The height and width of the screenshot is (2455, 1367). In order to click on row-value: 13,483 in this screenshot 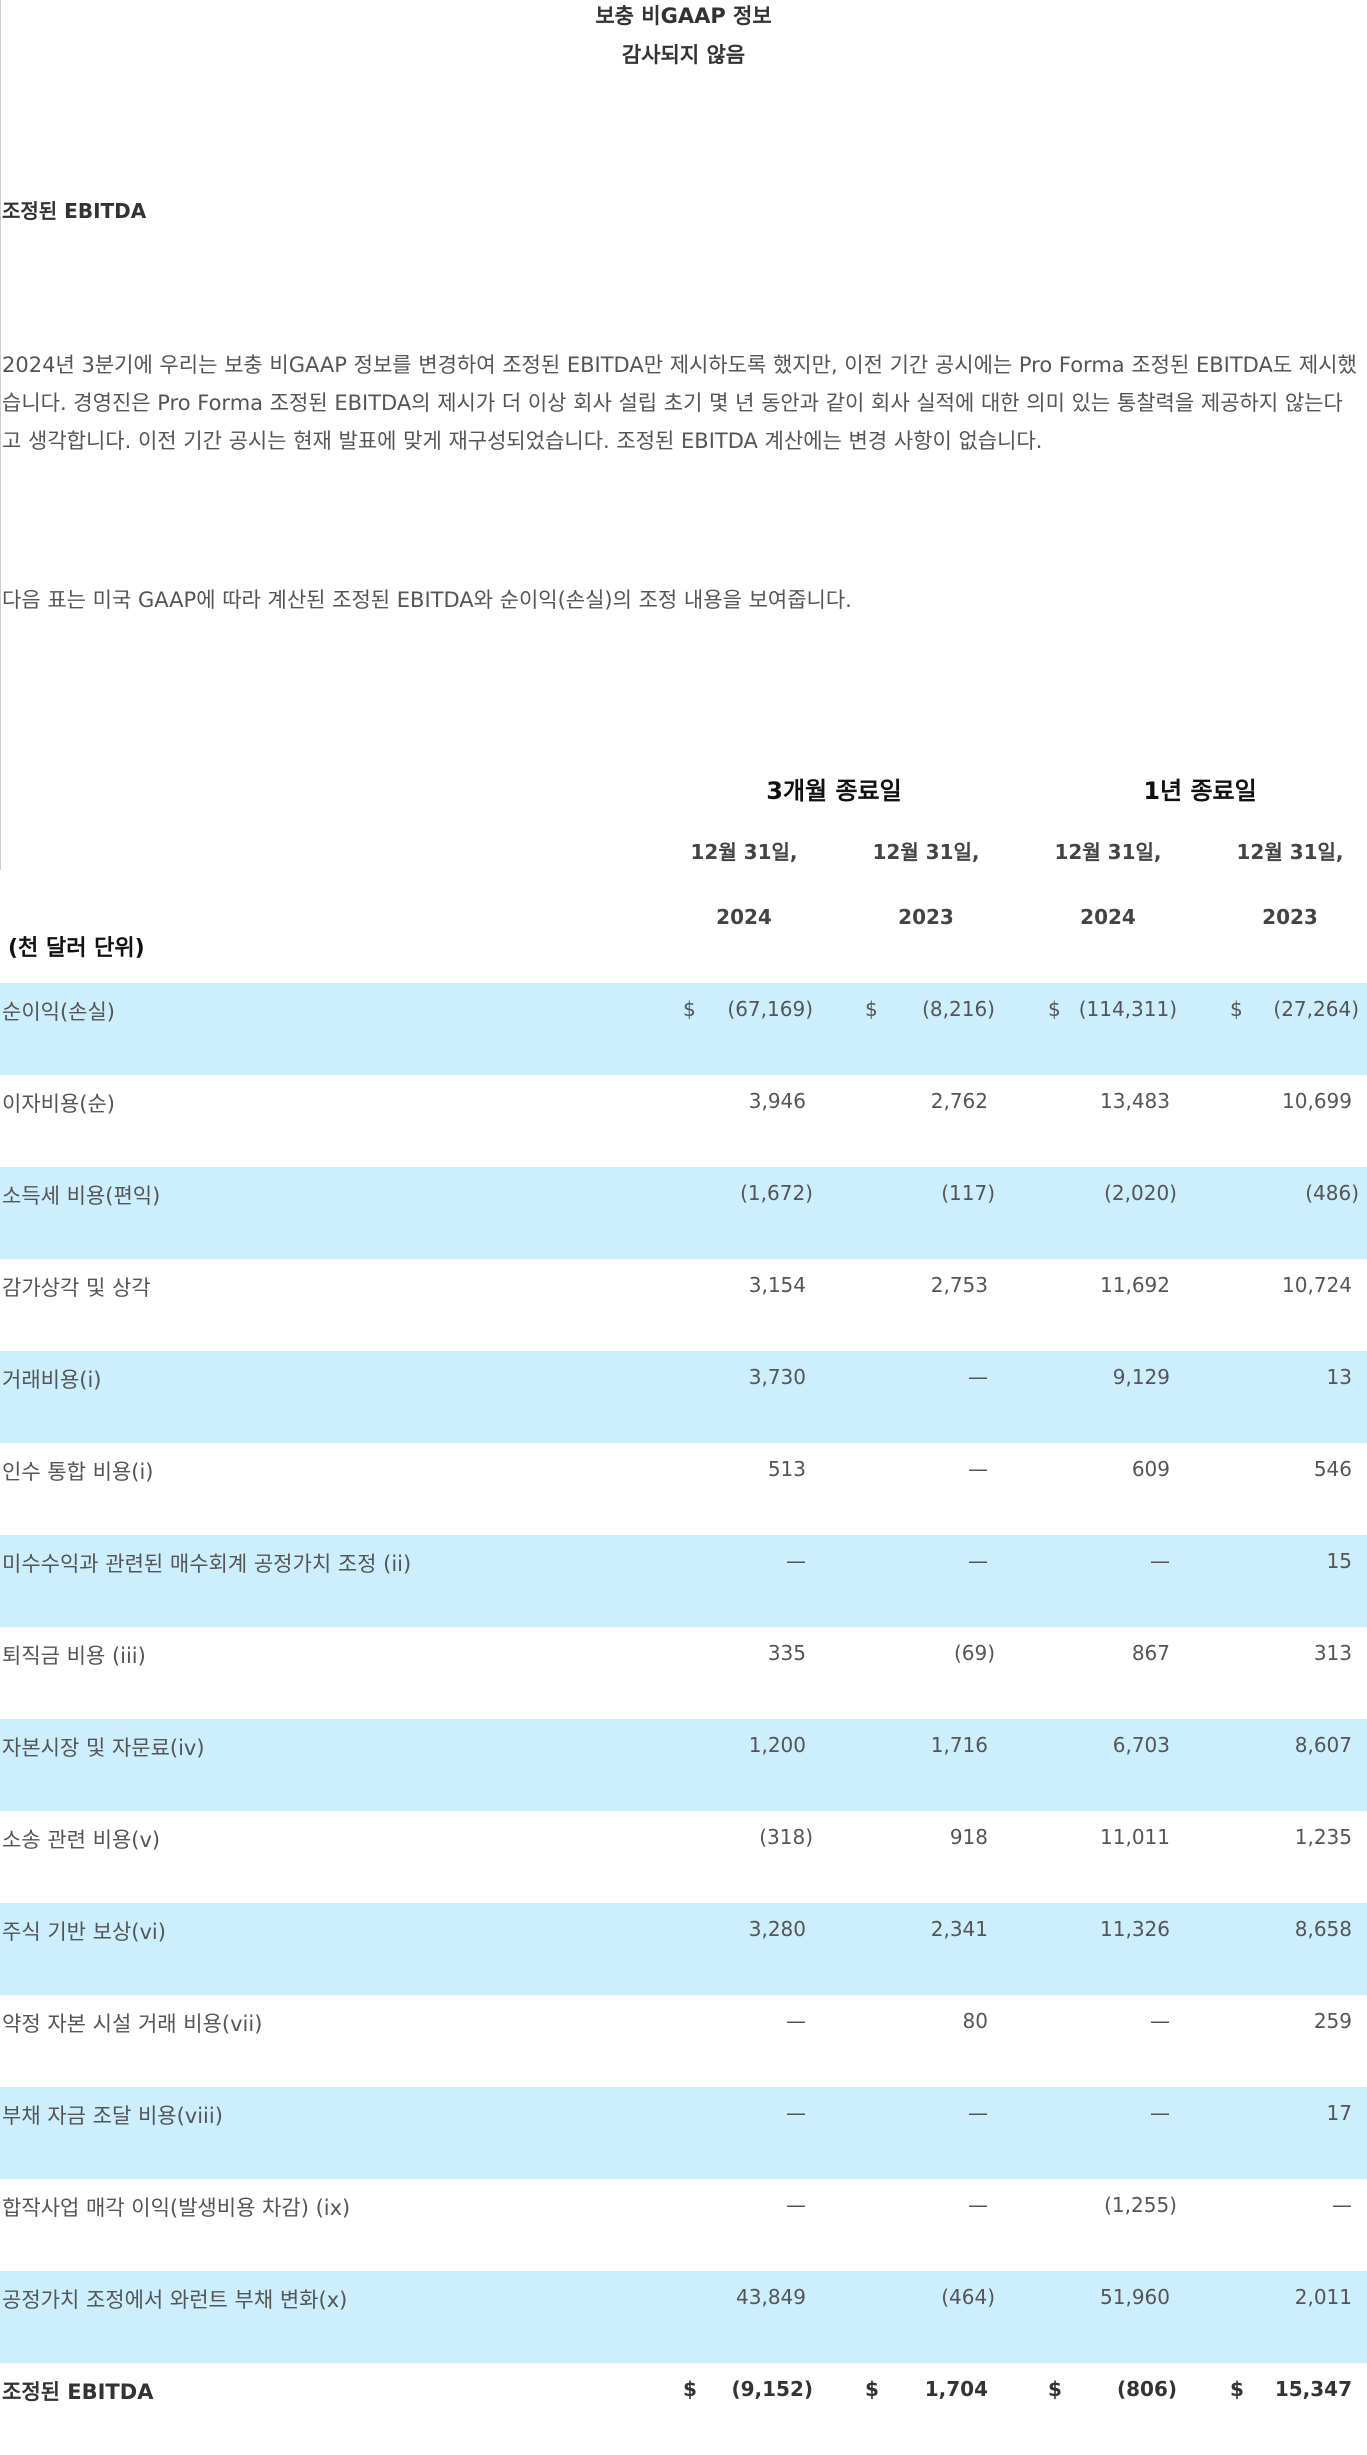, I will do `click(1135, 1101)`.